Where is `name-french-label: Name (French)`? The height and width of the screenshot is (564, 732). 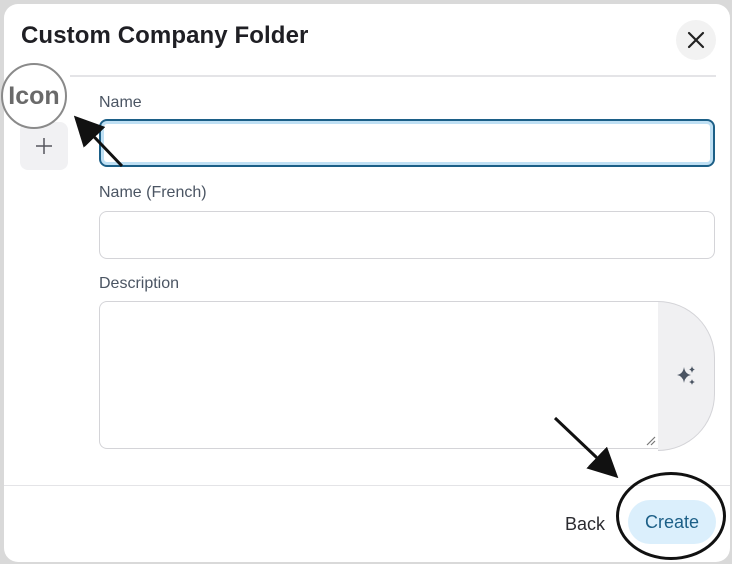 name-french-label: Name (French) is located at coordinates (153, 192).